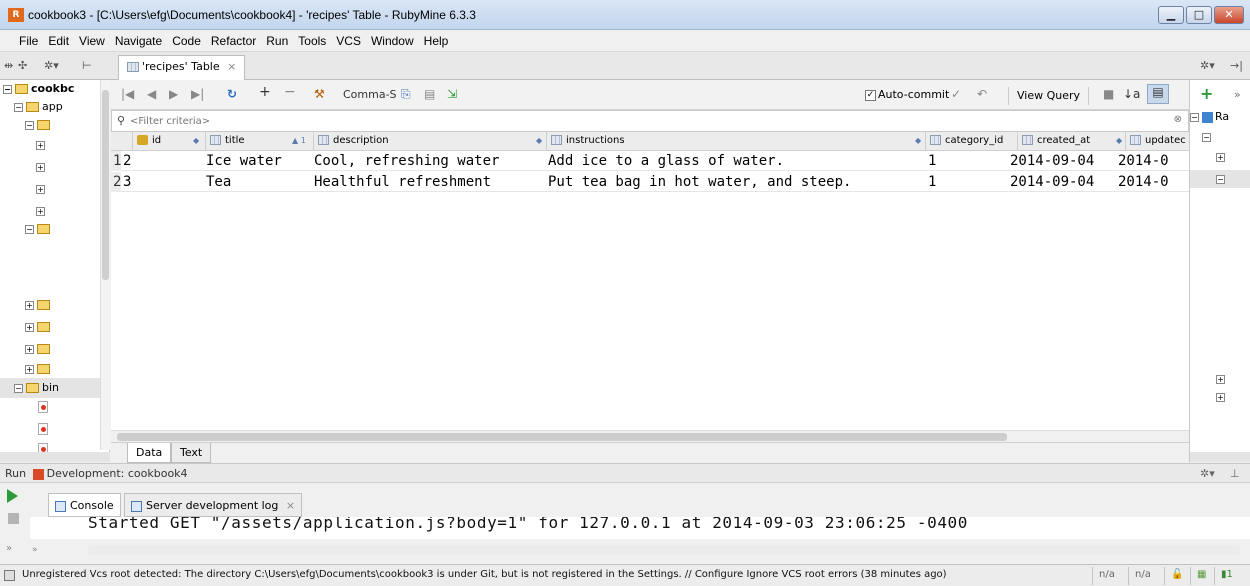  What do you see at coordinates (277, 41) in the screenshot?
I see `menu-run: Run` at bounding box center [277, 41].